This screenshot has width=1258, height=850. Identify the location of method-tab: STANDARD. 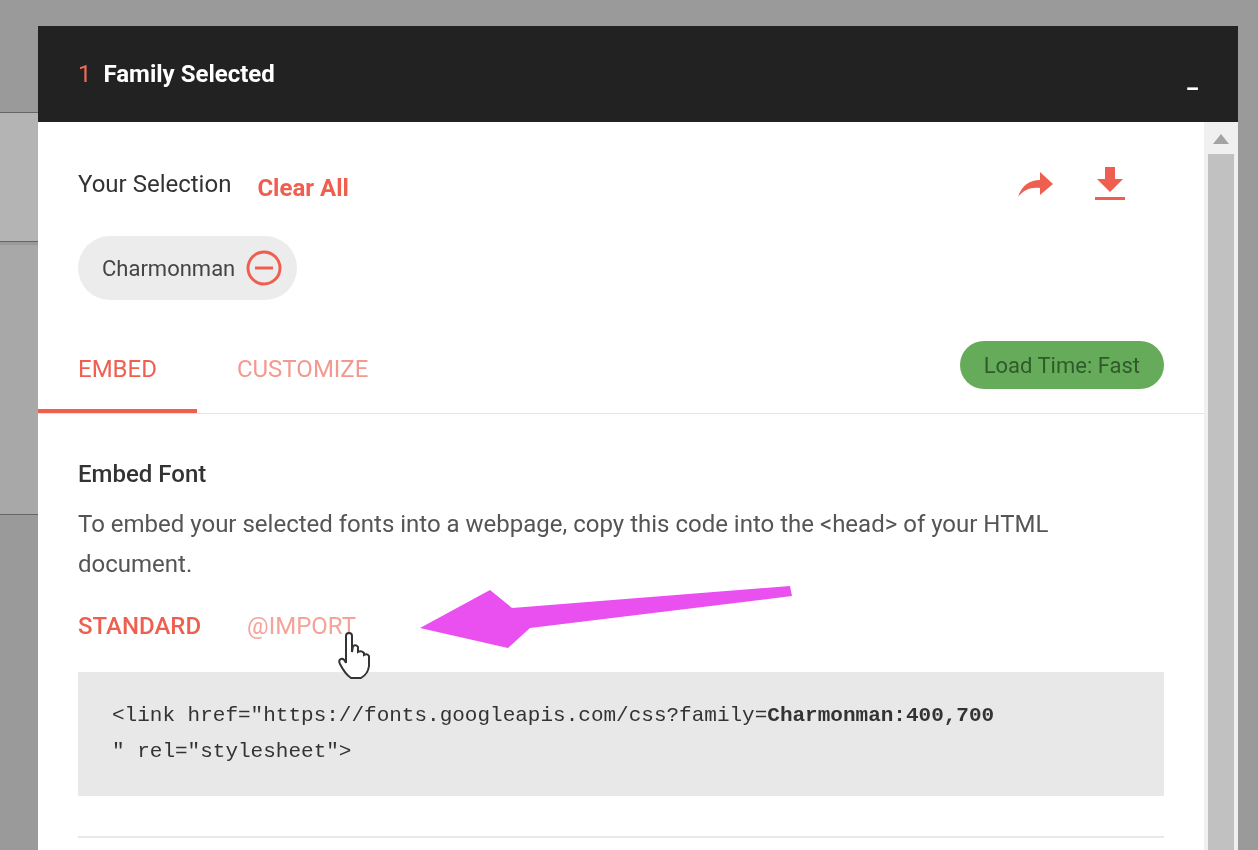
(140, 626).